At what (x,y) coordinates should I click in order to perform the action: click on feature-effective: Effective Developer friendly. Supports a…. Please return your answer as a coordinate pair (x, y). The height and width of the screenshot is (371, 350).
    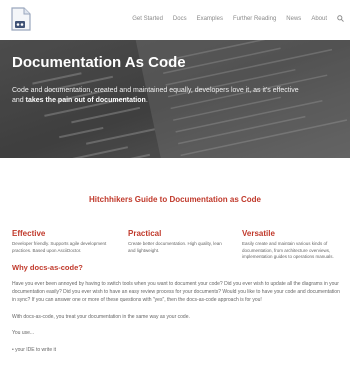
    Looking at the image, I should click on (61, 241).